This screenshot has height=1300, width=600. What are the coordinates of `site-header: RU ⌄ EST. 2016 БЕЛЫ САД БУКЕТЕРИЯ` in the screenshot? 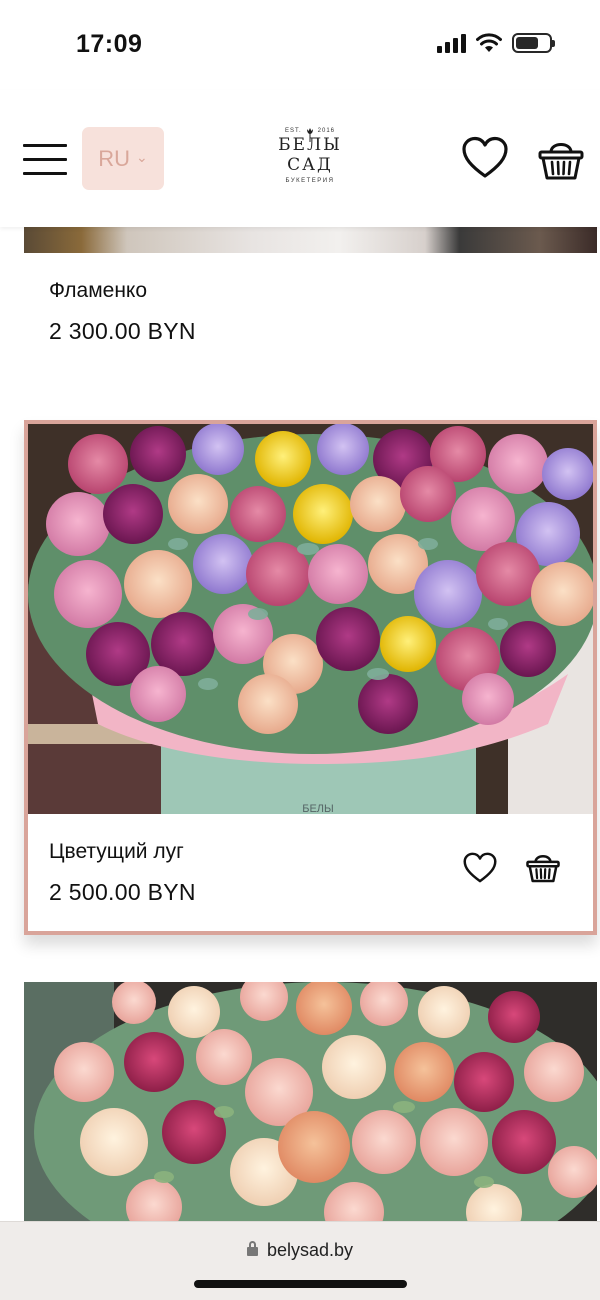 It's located at (300, 158).